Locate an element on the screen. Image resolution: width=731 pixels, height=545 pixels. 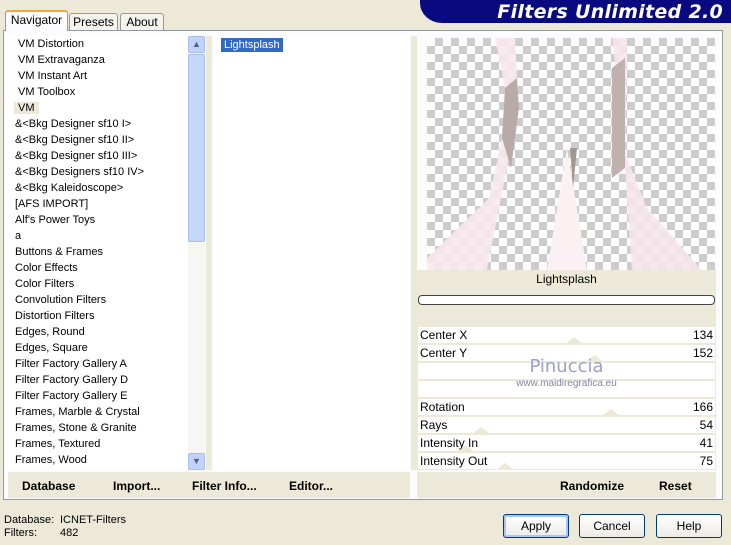
category-item-label: Alf's Power Toys is located at coordinates (55, 220).